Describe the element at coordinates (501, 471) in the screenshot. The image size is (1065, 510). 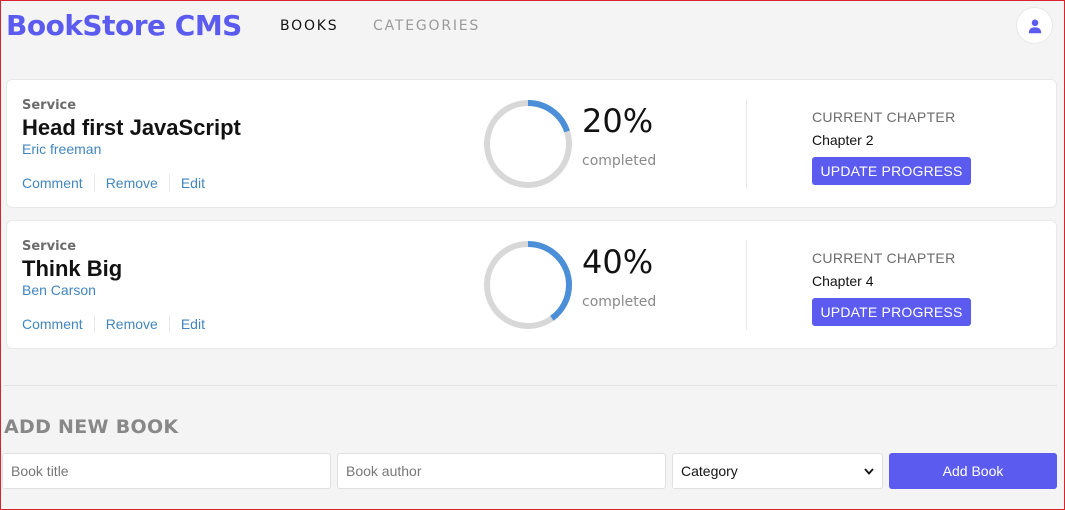
I see `book-author-input` at that location.